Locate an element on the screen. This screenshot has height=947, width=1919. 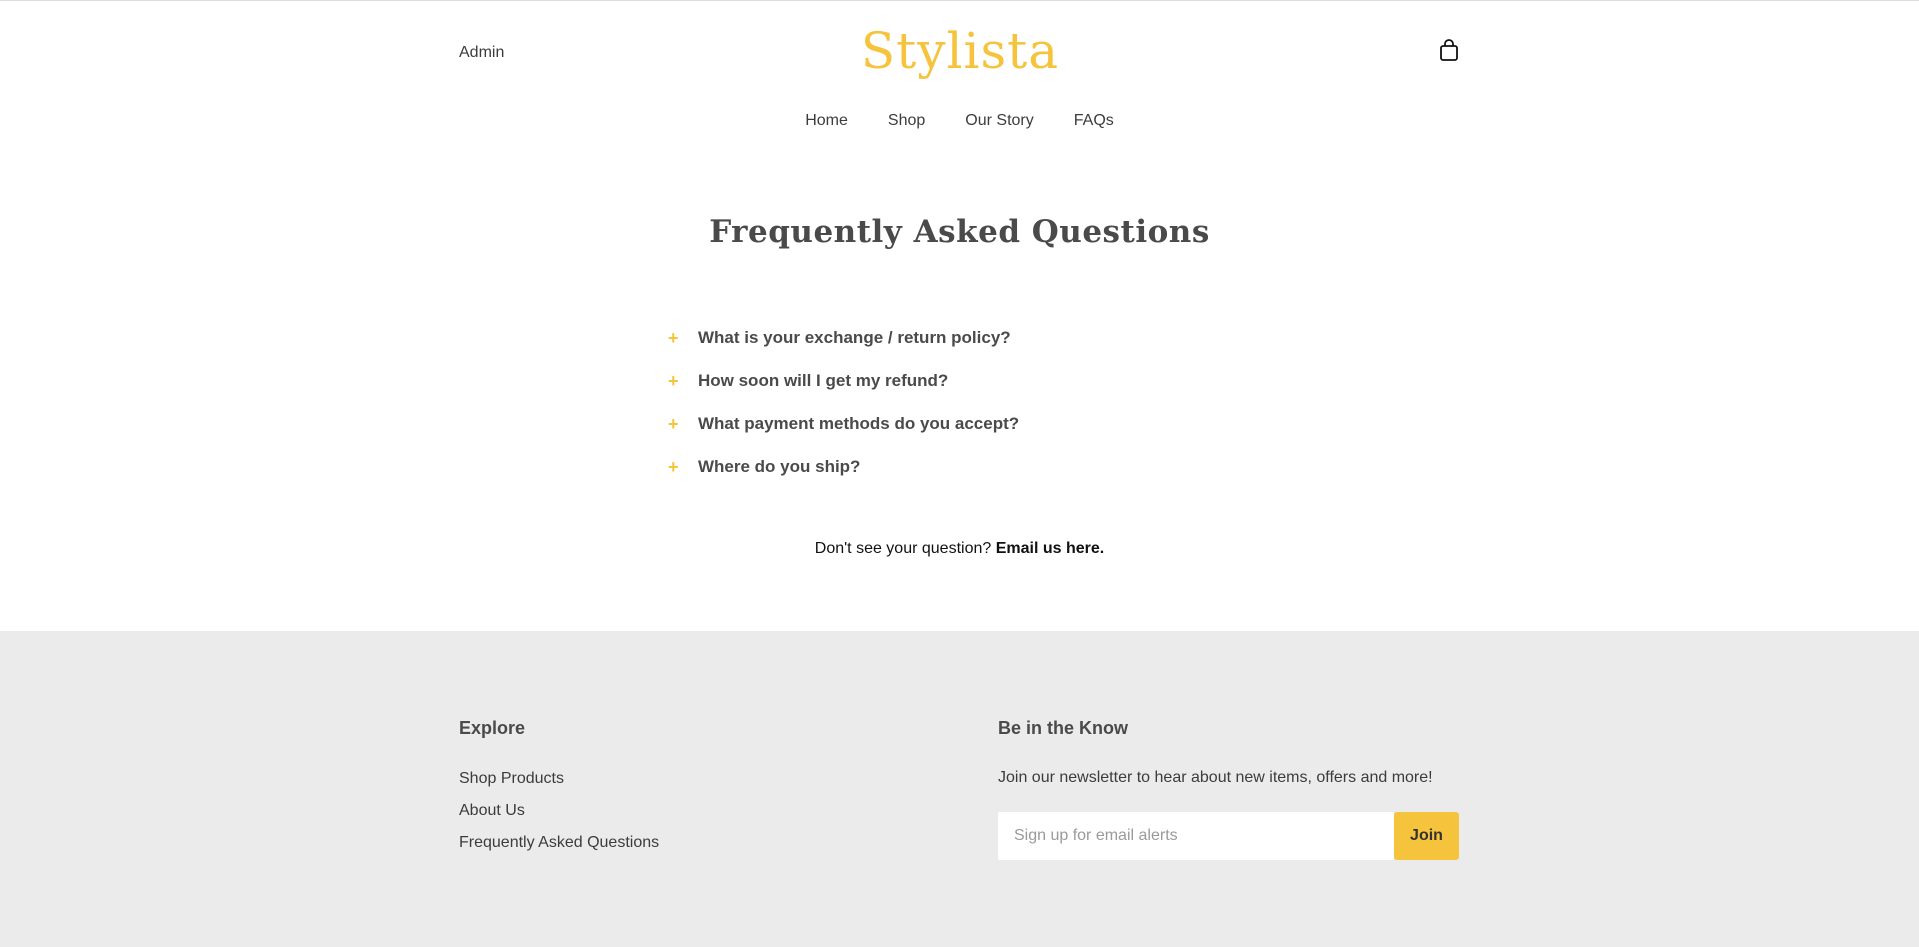
admin-link: Admin is located at coordinates (481, 53).